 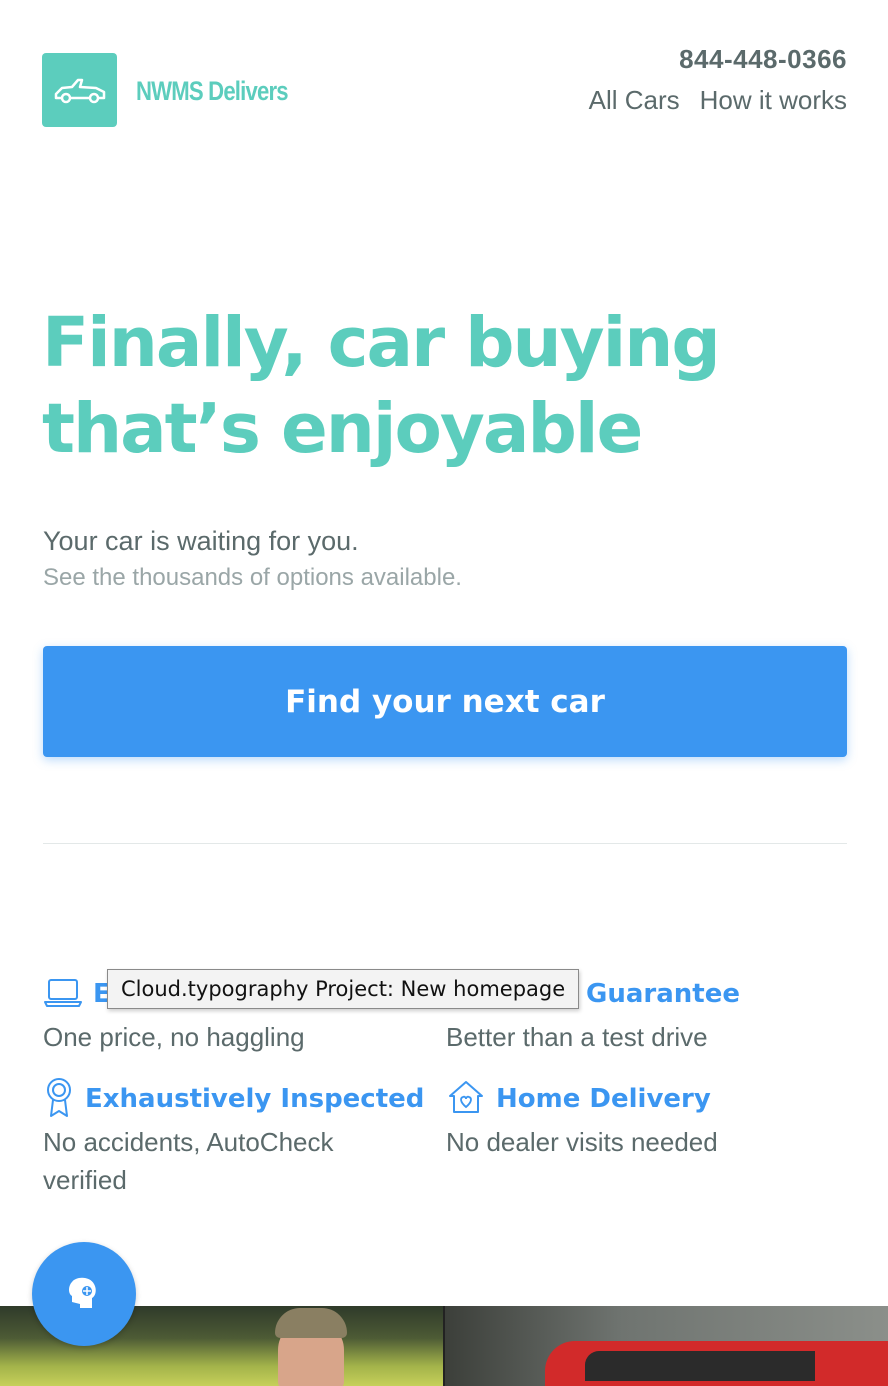 What do you see at coordinates (381, 343) in the screenshot?
I see `hero-title-line-1: Finally, car buying` at bounding box center [381, 343].